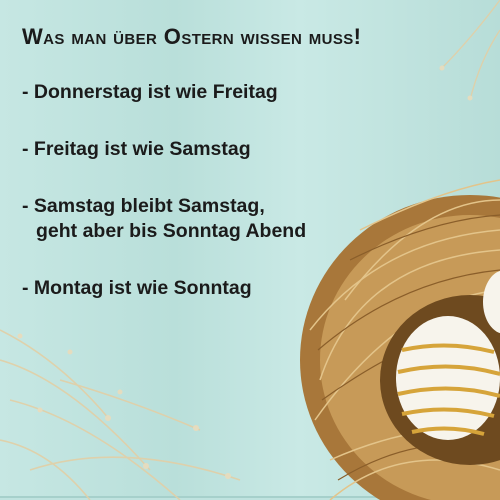 The width and height of the screenshot is (500, 500). Describe the element at coordinates (136, 149) in the screenshot. I see `list-item-text: - Freitag ist wie Samstag` at that location.